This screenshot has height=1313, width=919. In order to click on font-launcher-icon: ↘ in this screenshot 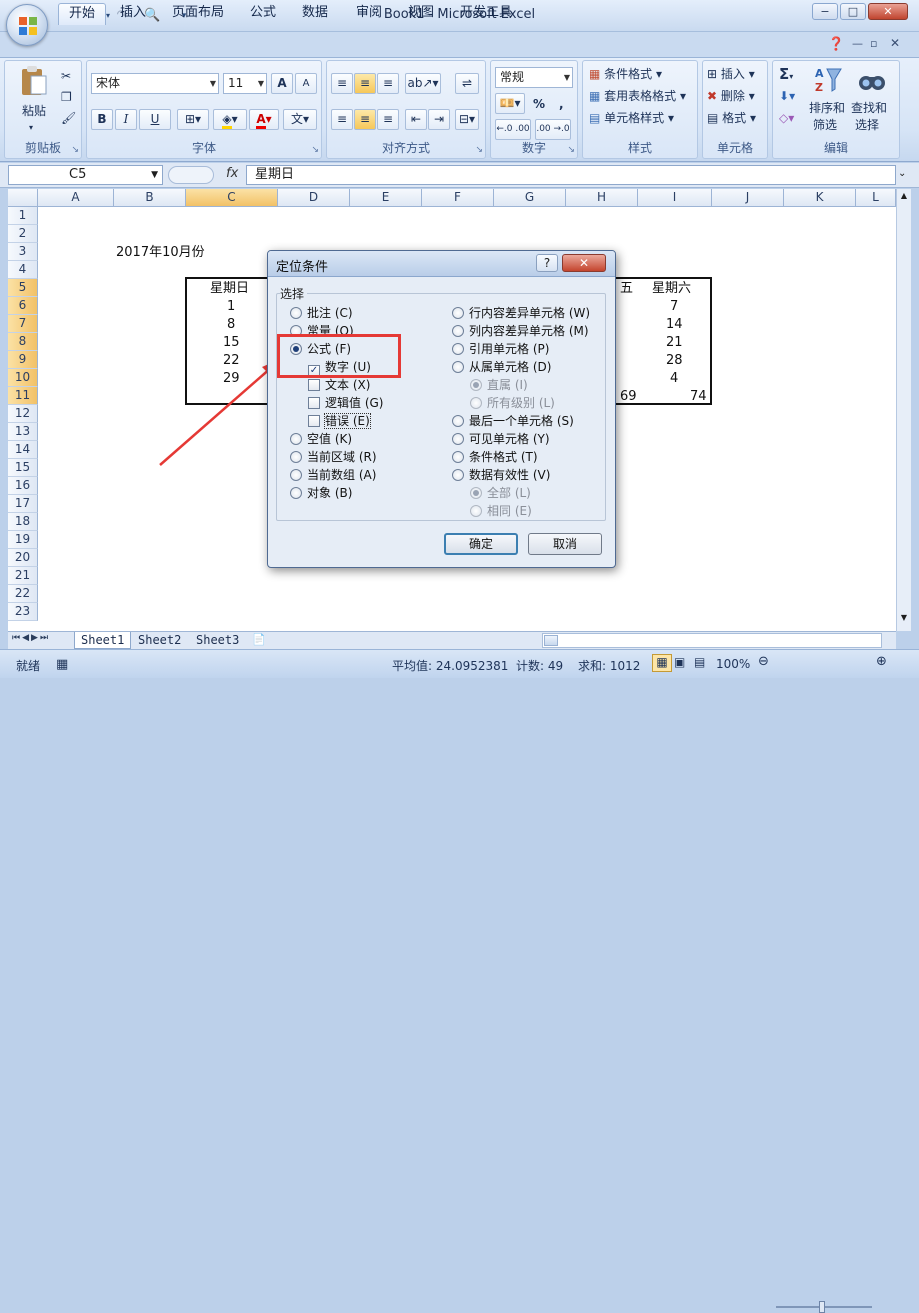, I will do `click(315, 150)`.